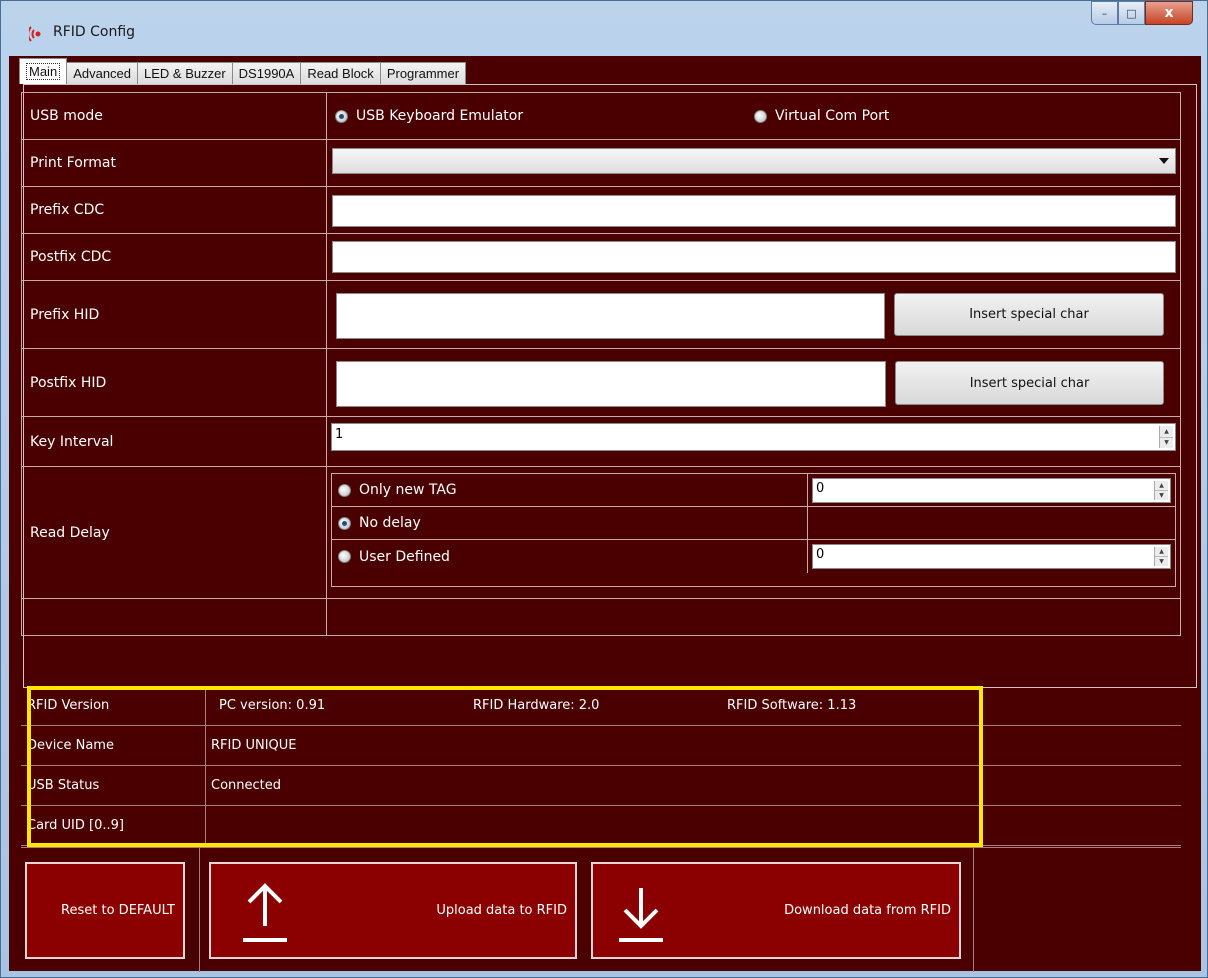  What do you see at coordinates (174, 257) in the screenshot?
I see `postfix-cdc-label: Postfix CDC` at bounding box center [174, 257].